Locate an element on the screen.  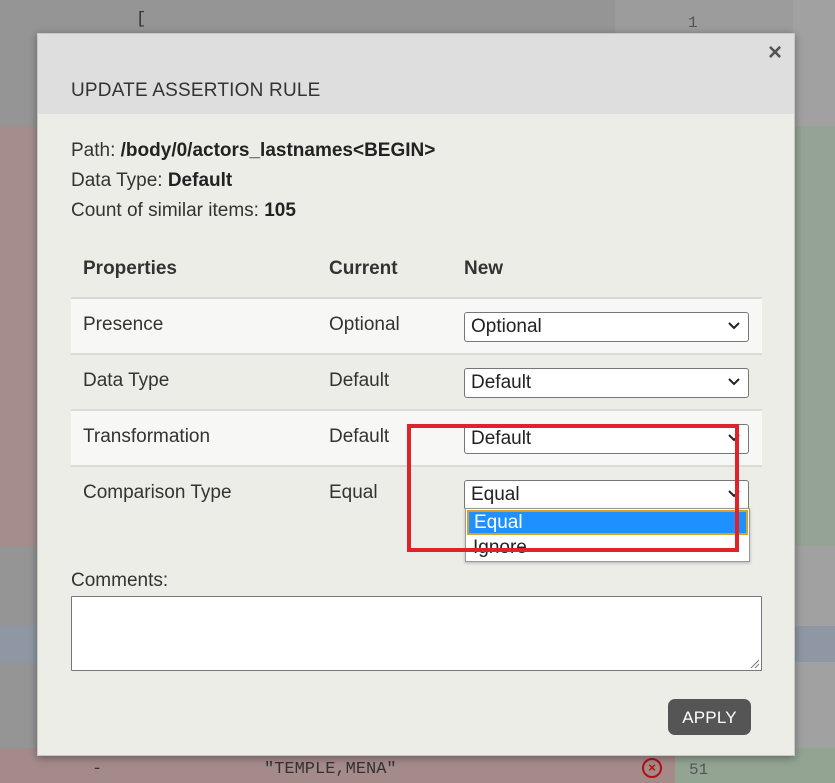
path-line: Path: /body/0/actors_lastnames<BEGIN> is located at coordinates (253, 151).